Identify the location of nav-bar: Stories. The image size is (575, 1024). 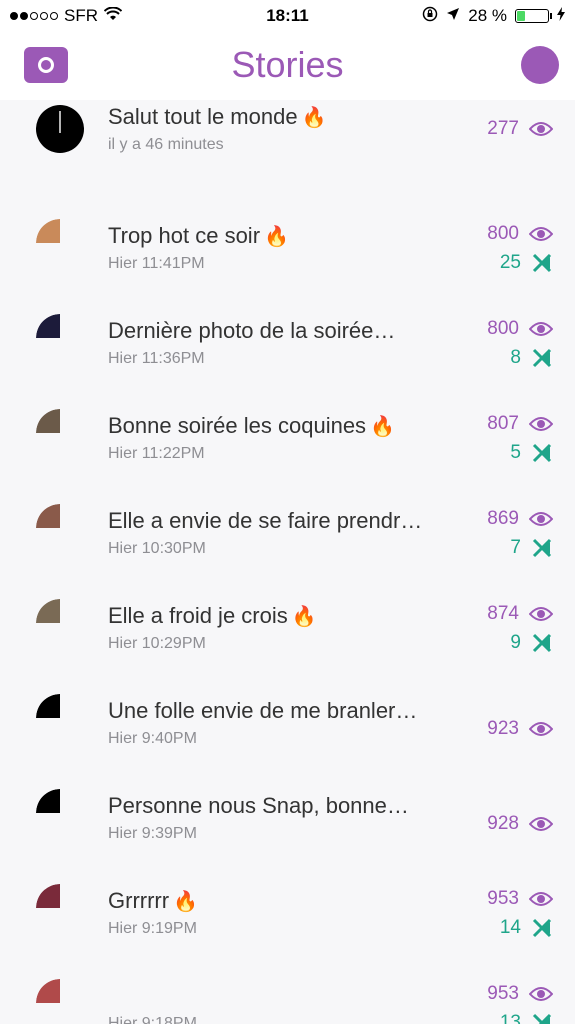
(287, 66).